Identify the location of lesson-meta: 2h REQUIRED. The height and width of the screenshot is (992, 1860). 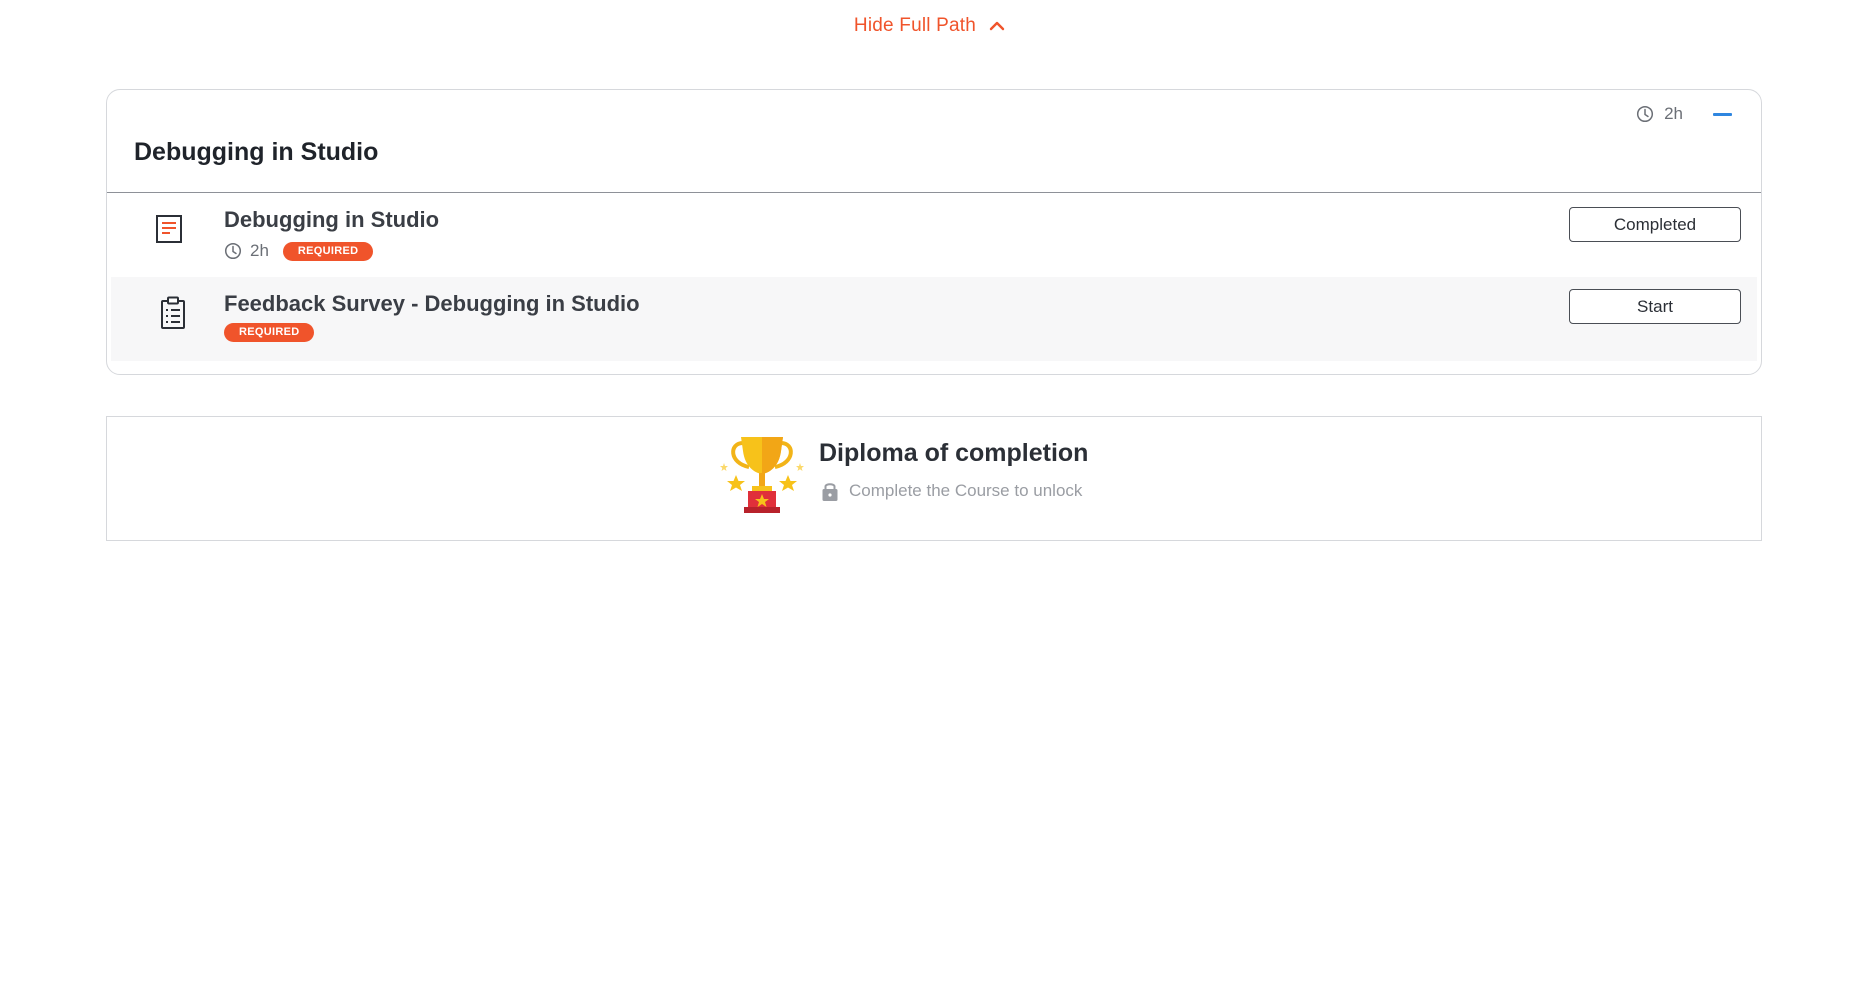
(299, 251).